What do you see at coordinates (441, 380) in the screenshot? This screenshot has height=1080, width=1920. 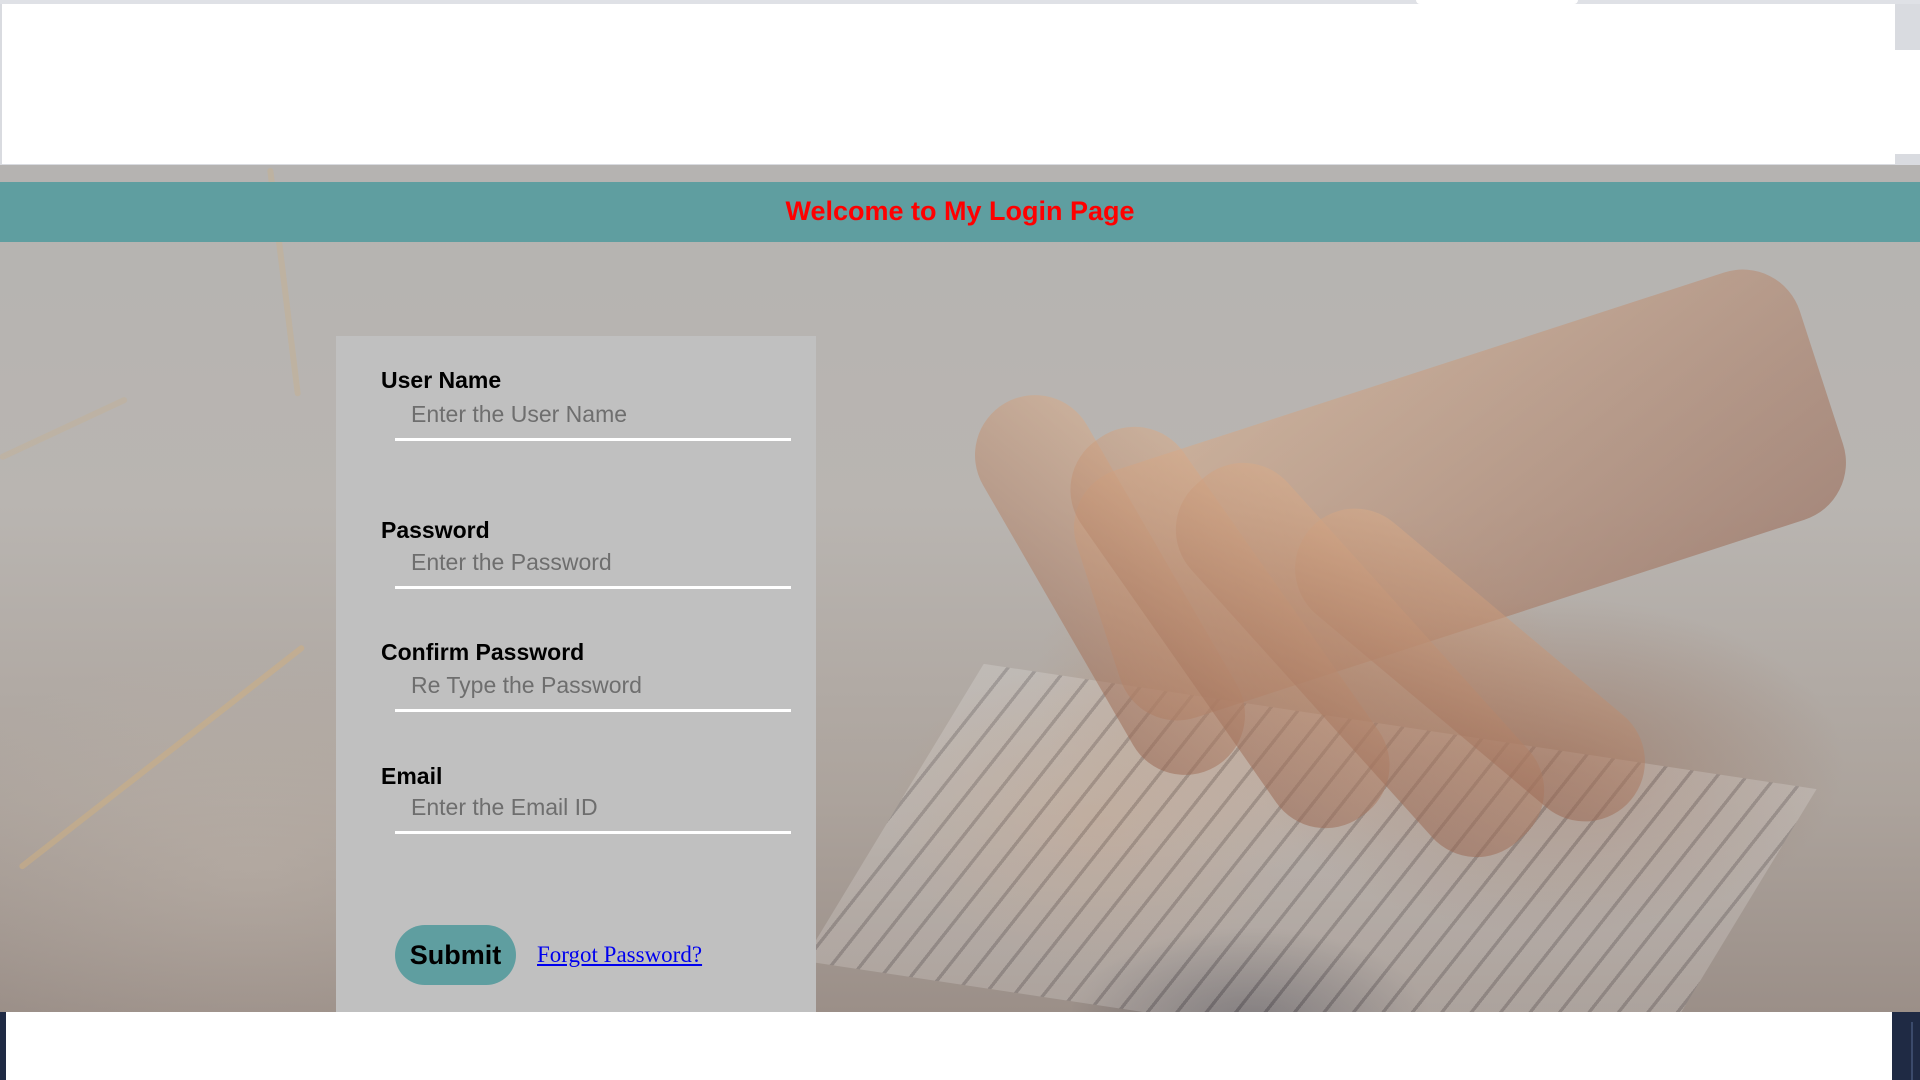 I see `username-label: User Name` at bounding box center [441, 380].